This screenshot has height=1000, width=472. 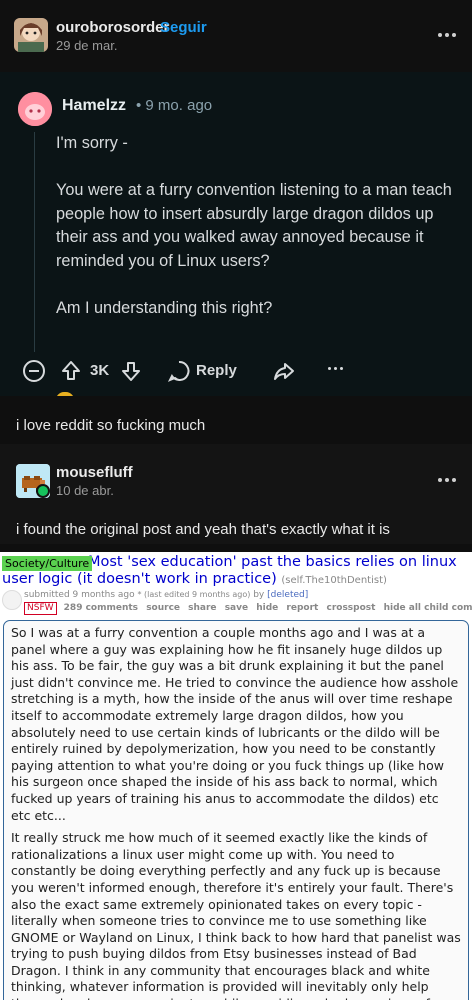 I want to click on upvote-icon, so click(x=71, y=371).